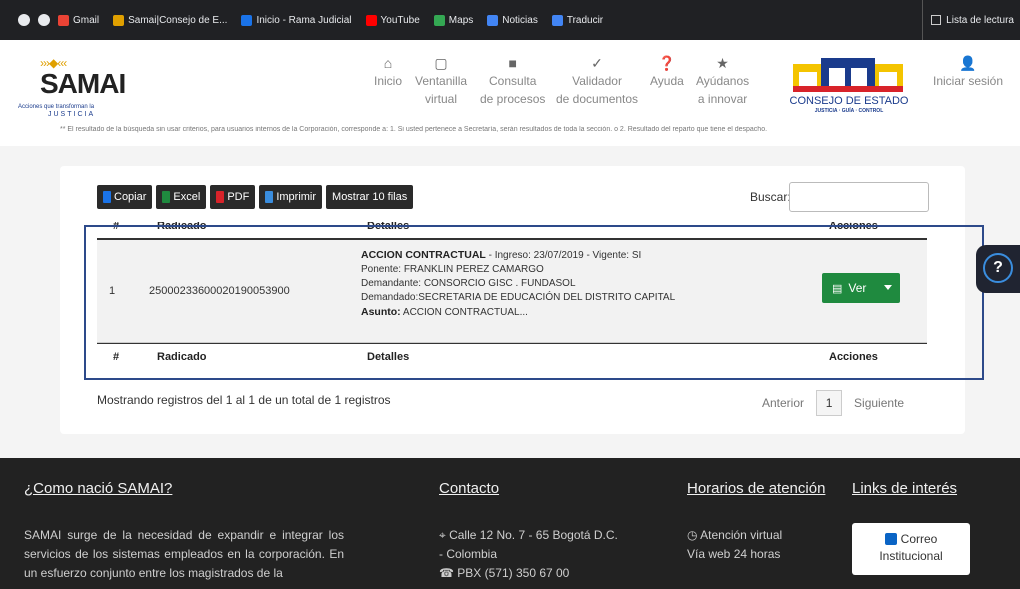 The image size is (1020, 589). I want to click on outlook-icon, so click(890, 539).